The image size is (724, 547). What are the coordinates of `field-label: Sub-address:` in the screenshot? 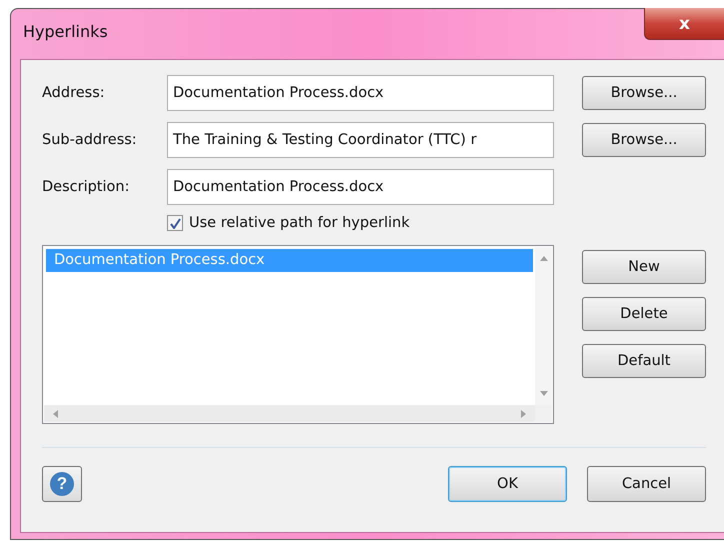 It's located at (90, 140).